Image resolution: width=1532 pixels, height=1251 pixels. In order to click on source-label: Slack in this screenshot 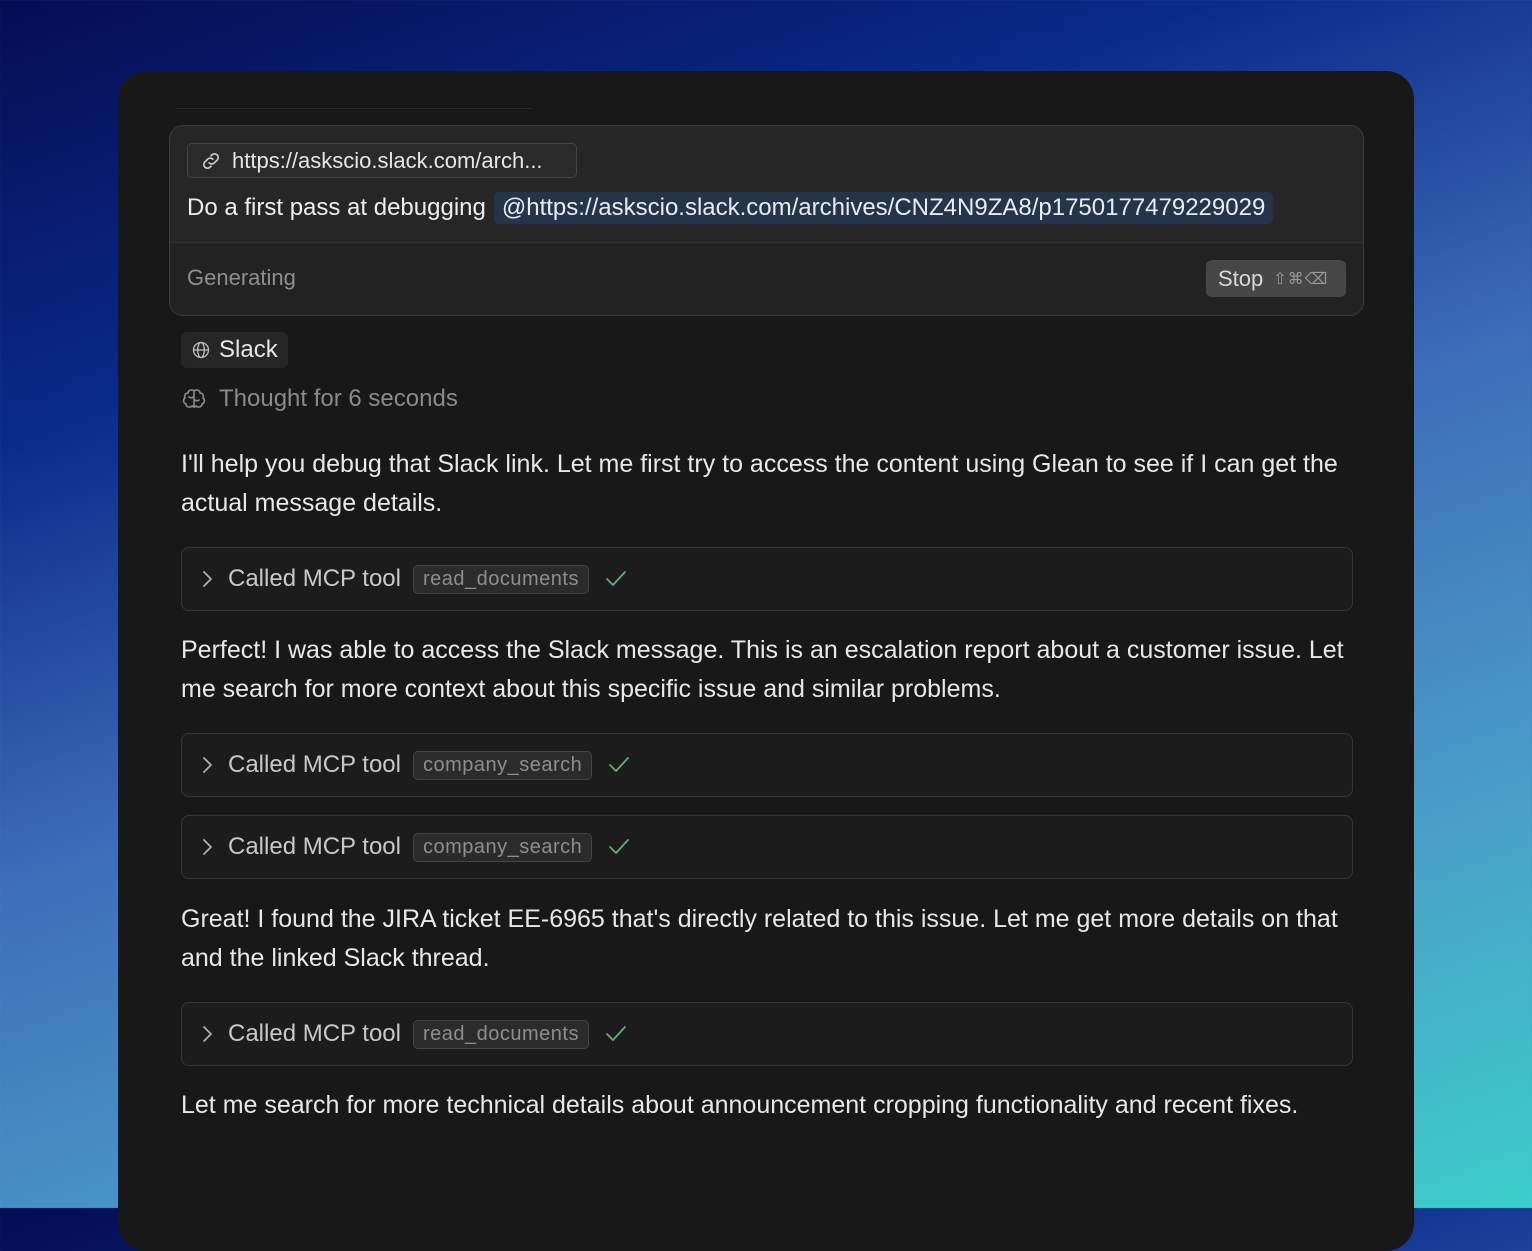, I will do `click(248, 349)`.